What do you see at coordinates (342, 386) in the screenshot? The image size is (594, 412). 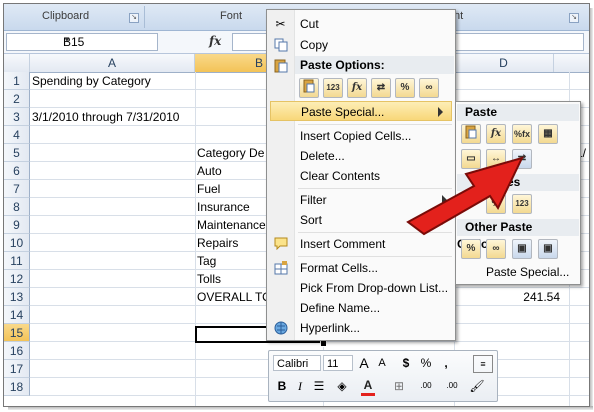 I see `fill-color-icon: ◈` at bounding box center [342, 386].